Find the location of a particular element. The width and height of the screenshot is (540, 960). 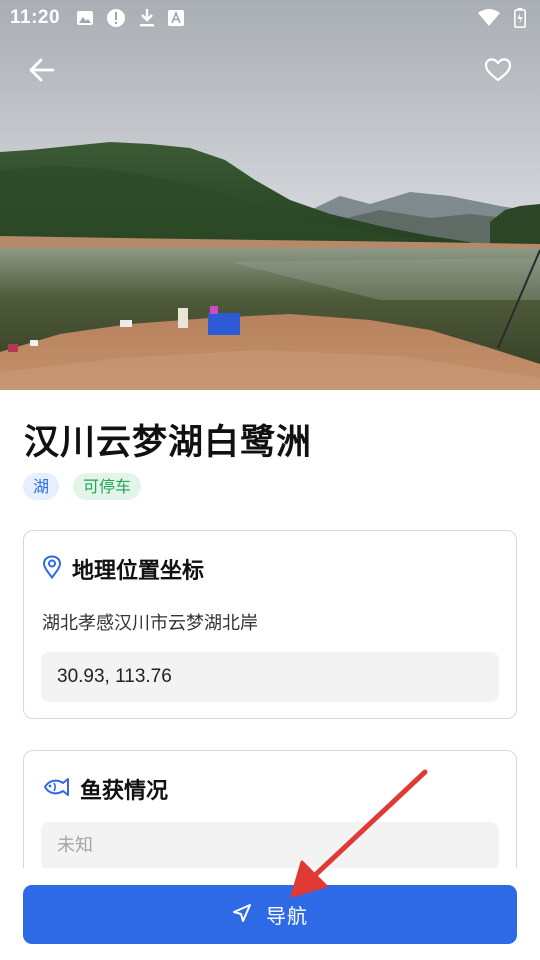

arrow-left-icon is located at coordinates (42, 70).